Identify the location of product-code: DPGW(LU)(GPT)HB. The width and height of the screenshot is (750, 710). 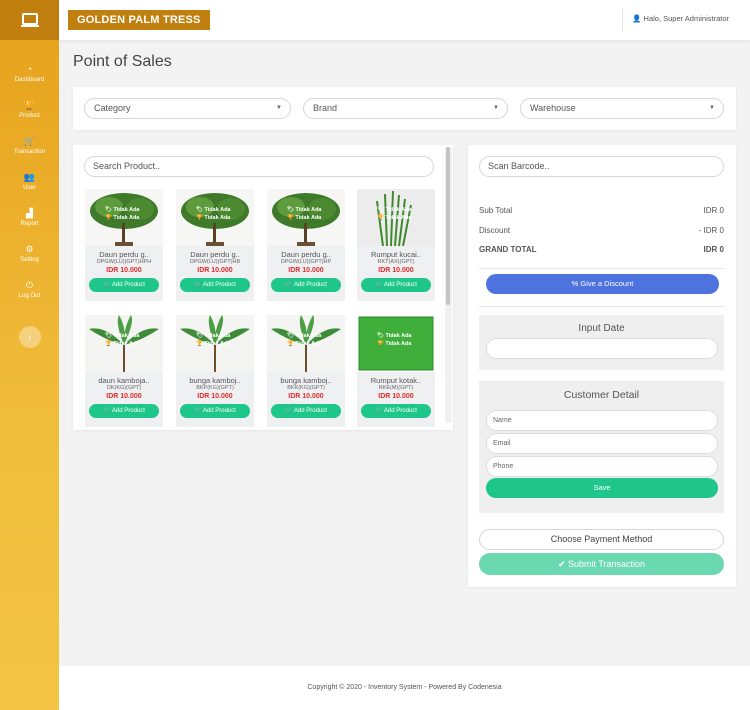
(215, 262).